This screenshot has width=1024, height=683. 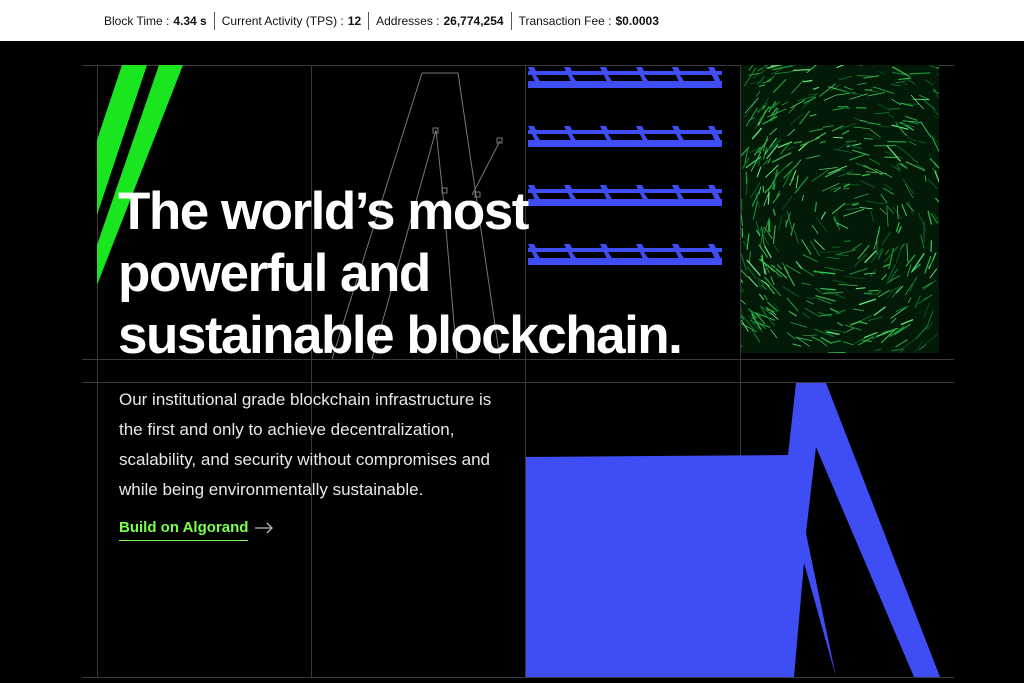 I want to click on stat-value: 26,774,254, so click(x=473, y=20).